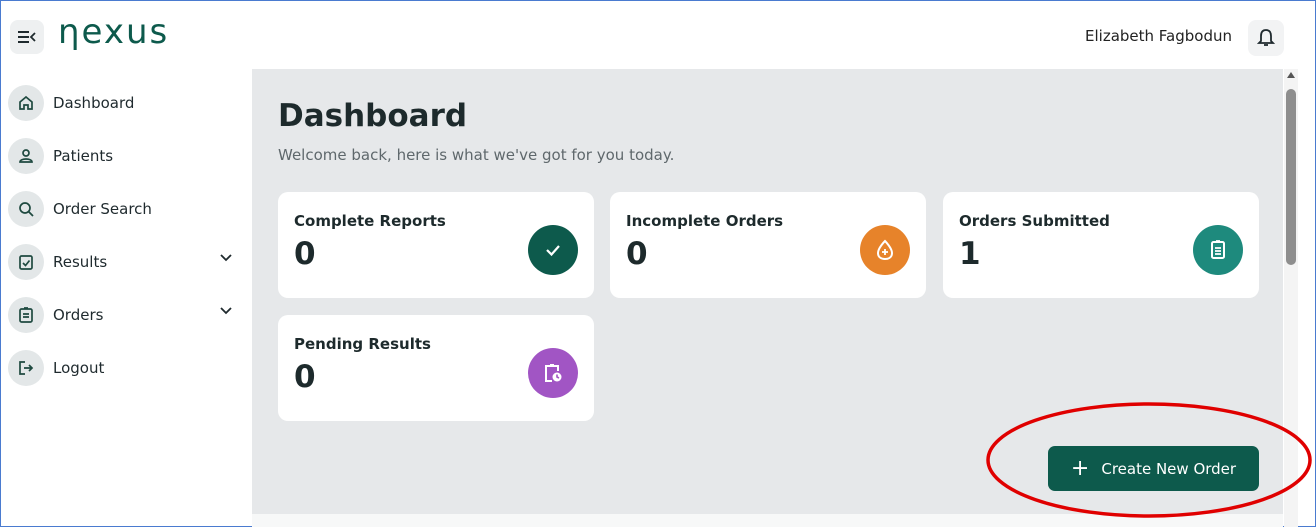 Image resolution: width=1316 pixels, height=527 pixels. What do you see at coordinates (553, 250) in the screenshot?
I see `check-icon` at bounding box center [553, 250].